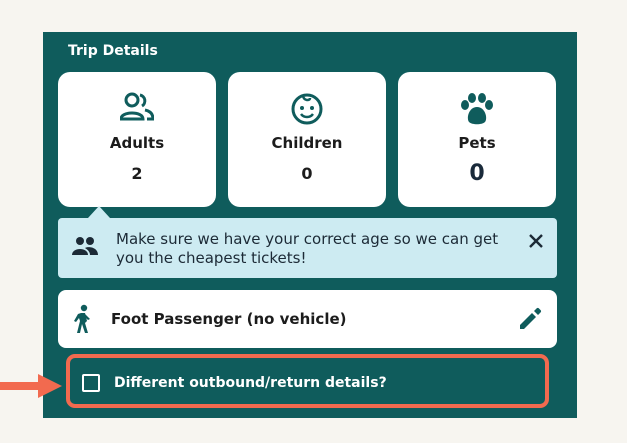 The image size is (627, 443). I want to click on foot-passenger-label: Foot Passenger (no vehicle), so click(229, 319).